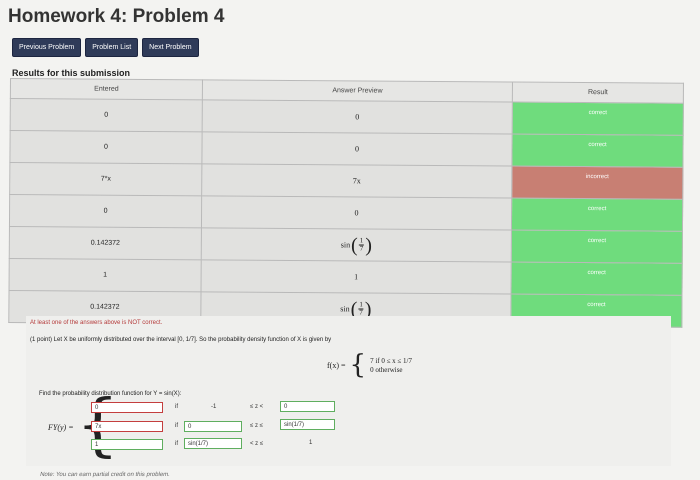 This screenshot has height=480, width=700. Describe the element at coordinates (116, 16) in the screenshot. I see `page-title: Homework 4: Problem 4` at that location.